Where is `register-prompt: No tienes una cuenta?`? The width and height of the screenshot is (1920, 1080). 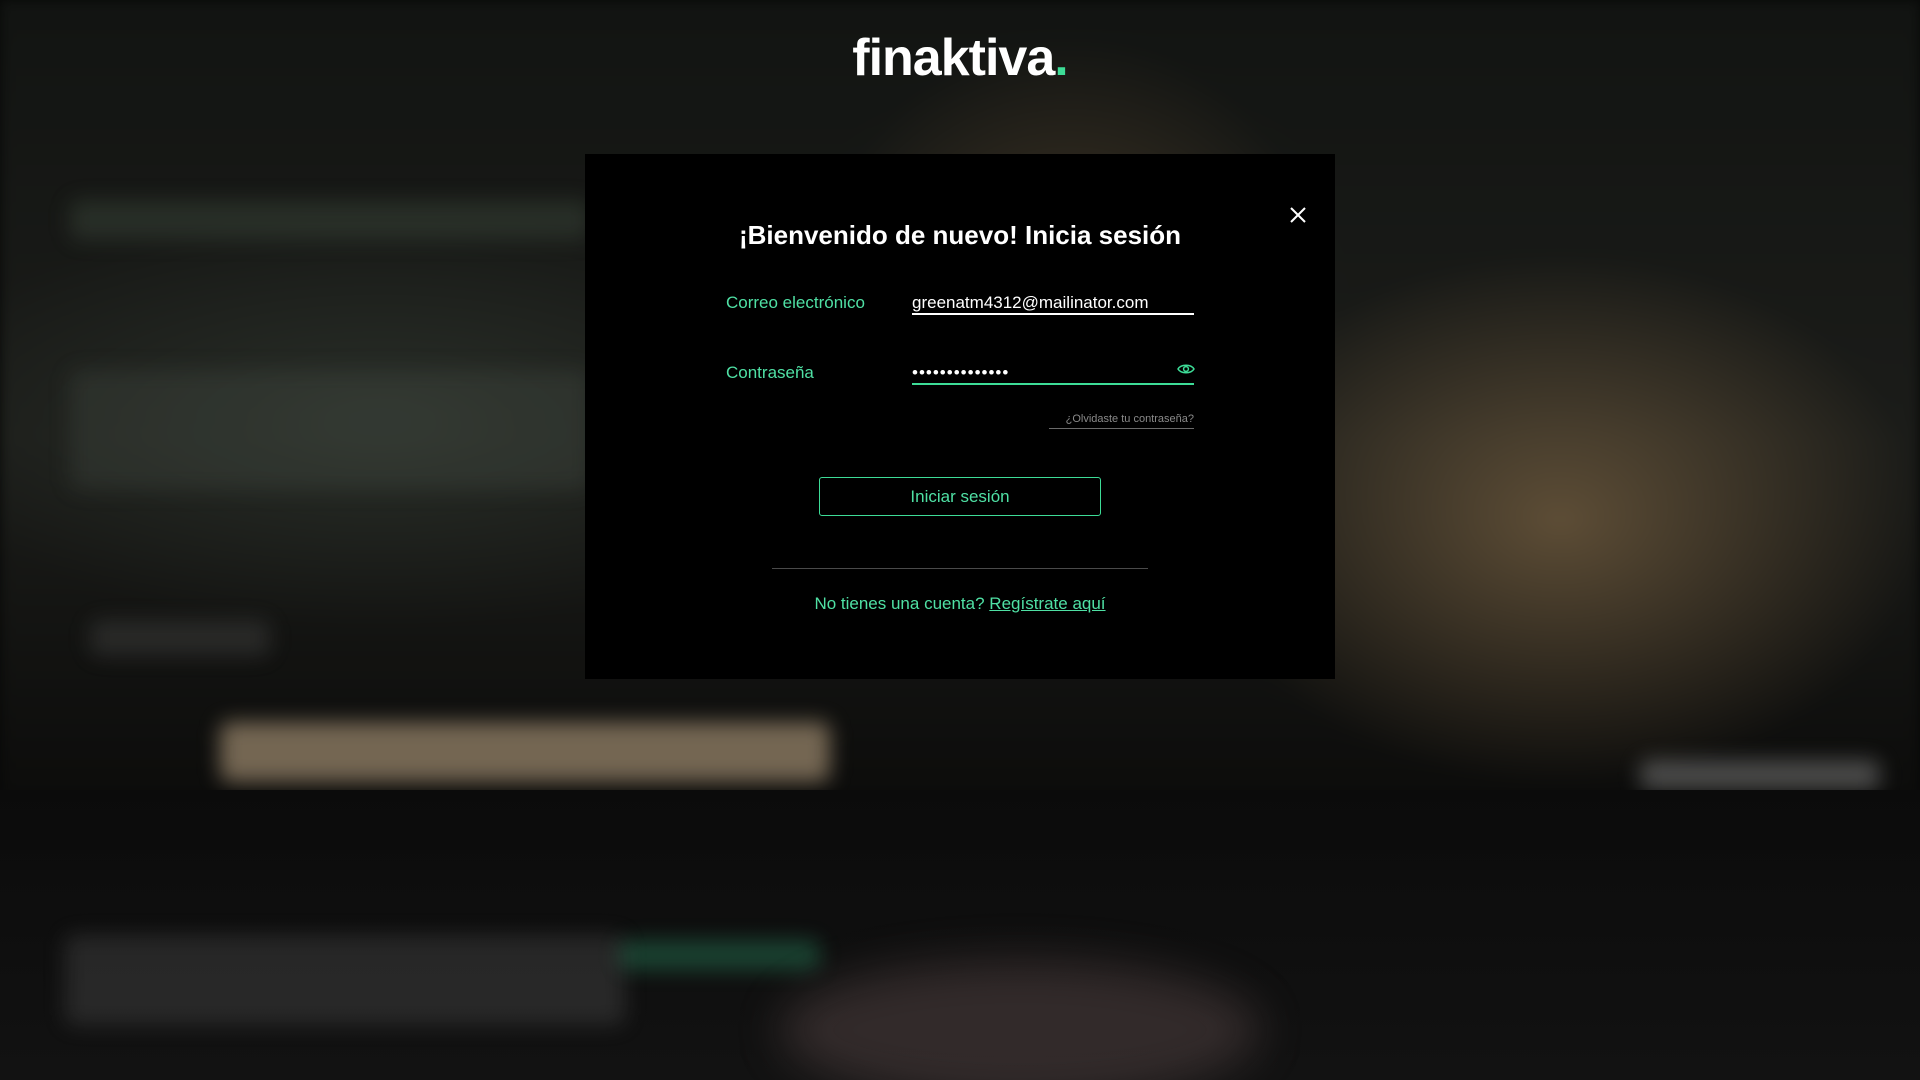 register-prompt: No tienes una cuenta? is located at coordinates (899, 603).